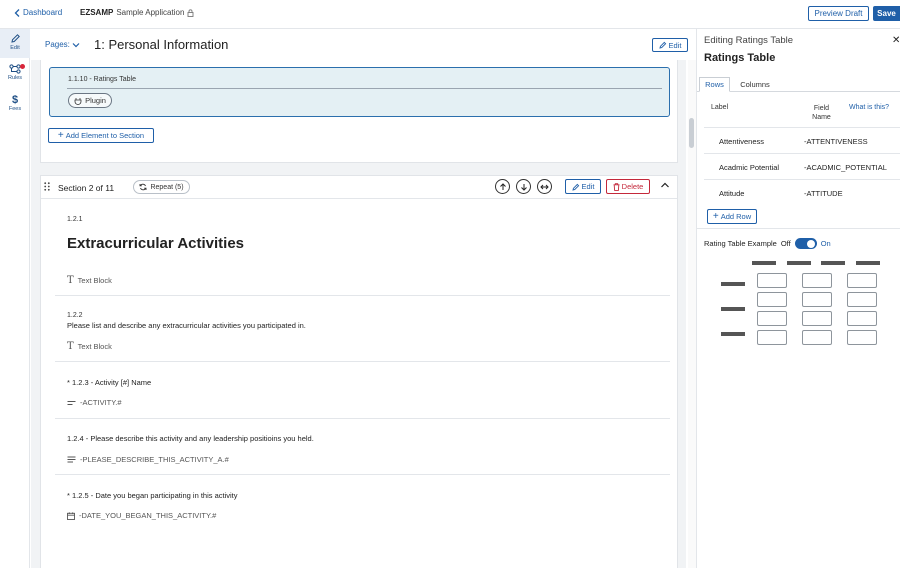 The width and height of the screenshot is (900, 568). I want to click on item-4-field: -PLEASE_DESCRIBE_THIS_ACTIVITY_A.#, so click(148, 459).